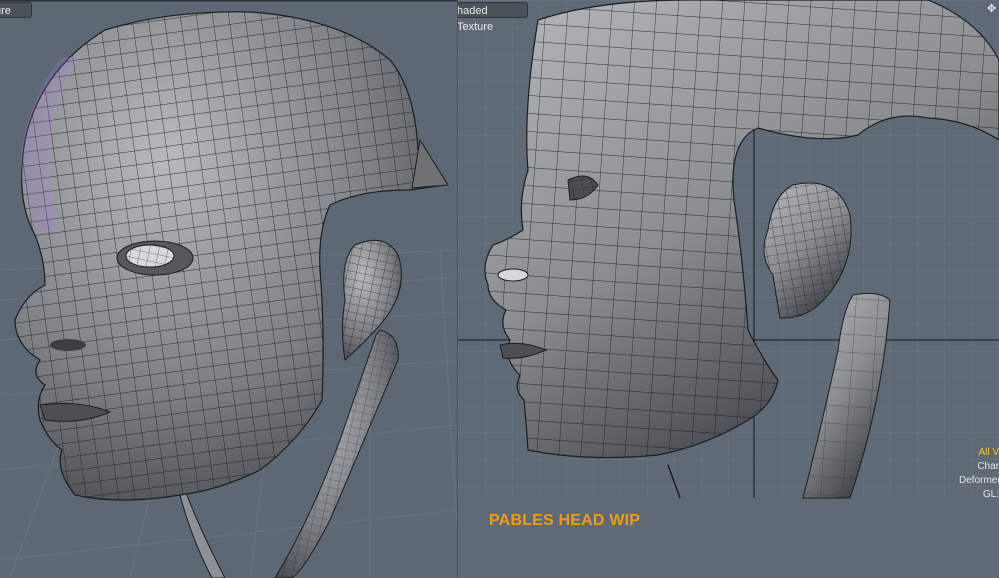  I want to click on move-cross-icon: ✥, so click(992, 9).